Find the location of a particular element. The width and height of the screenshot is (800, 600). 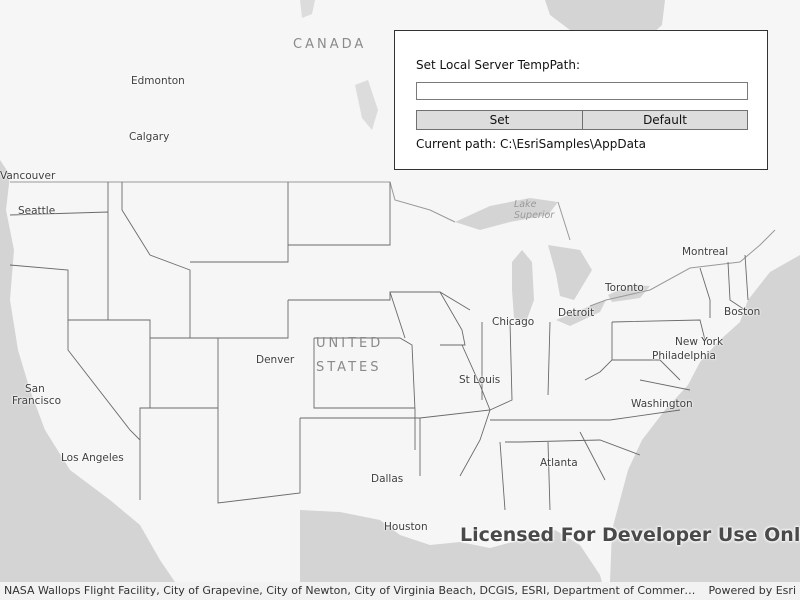

city-label-francisco: Francisco is located at coordinates (37, 401).